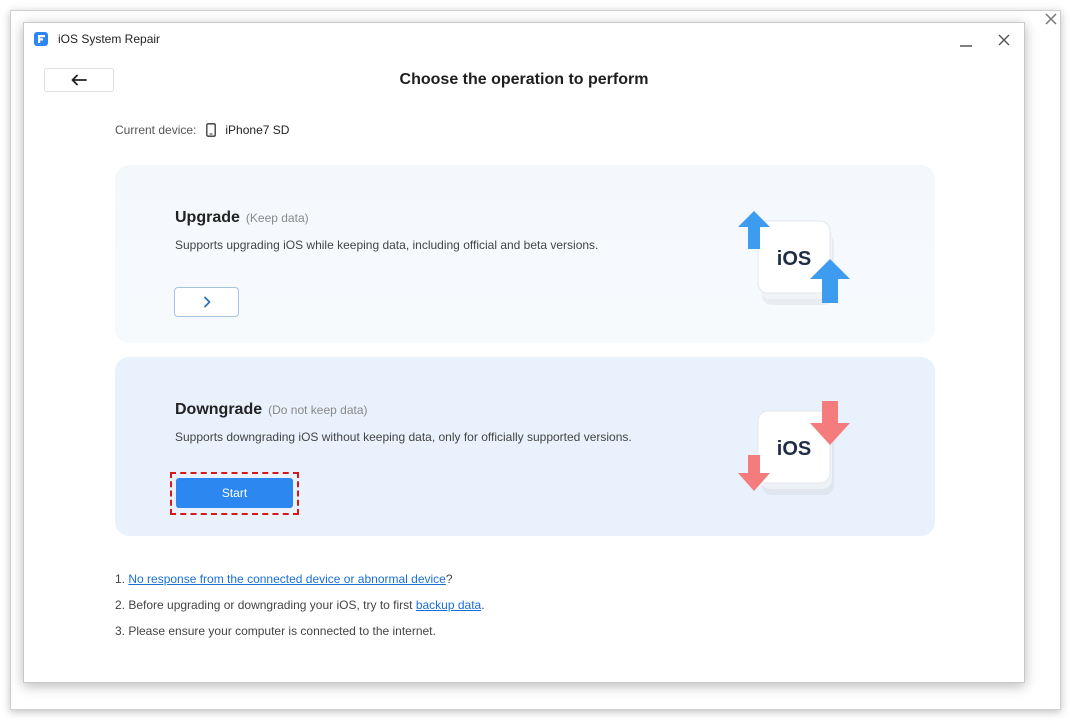 This screenshot has width=1070, height=720. Describe the element at coordinates (109, 39) in the screenshot. I see `app-title: iOS System Repair` at that location.